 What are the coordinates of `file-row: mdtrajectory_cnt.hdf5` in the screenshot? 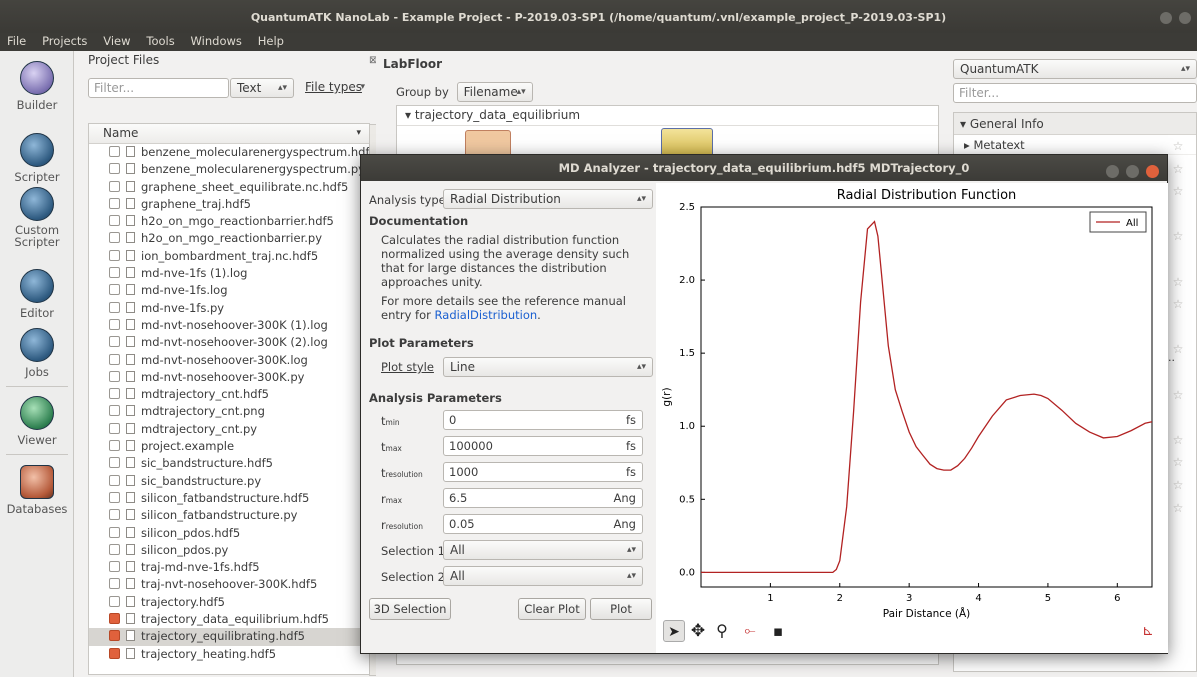 It's located at (229, 394).